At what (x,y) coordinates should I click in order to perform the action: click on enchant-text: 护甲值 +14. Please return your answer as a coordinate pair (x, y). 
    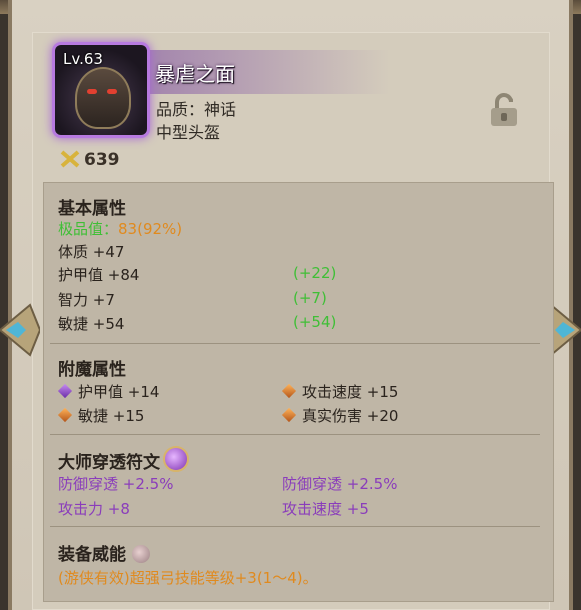
    Looking at the image, I should click on (119, 392).